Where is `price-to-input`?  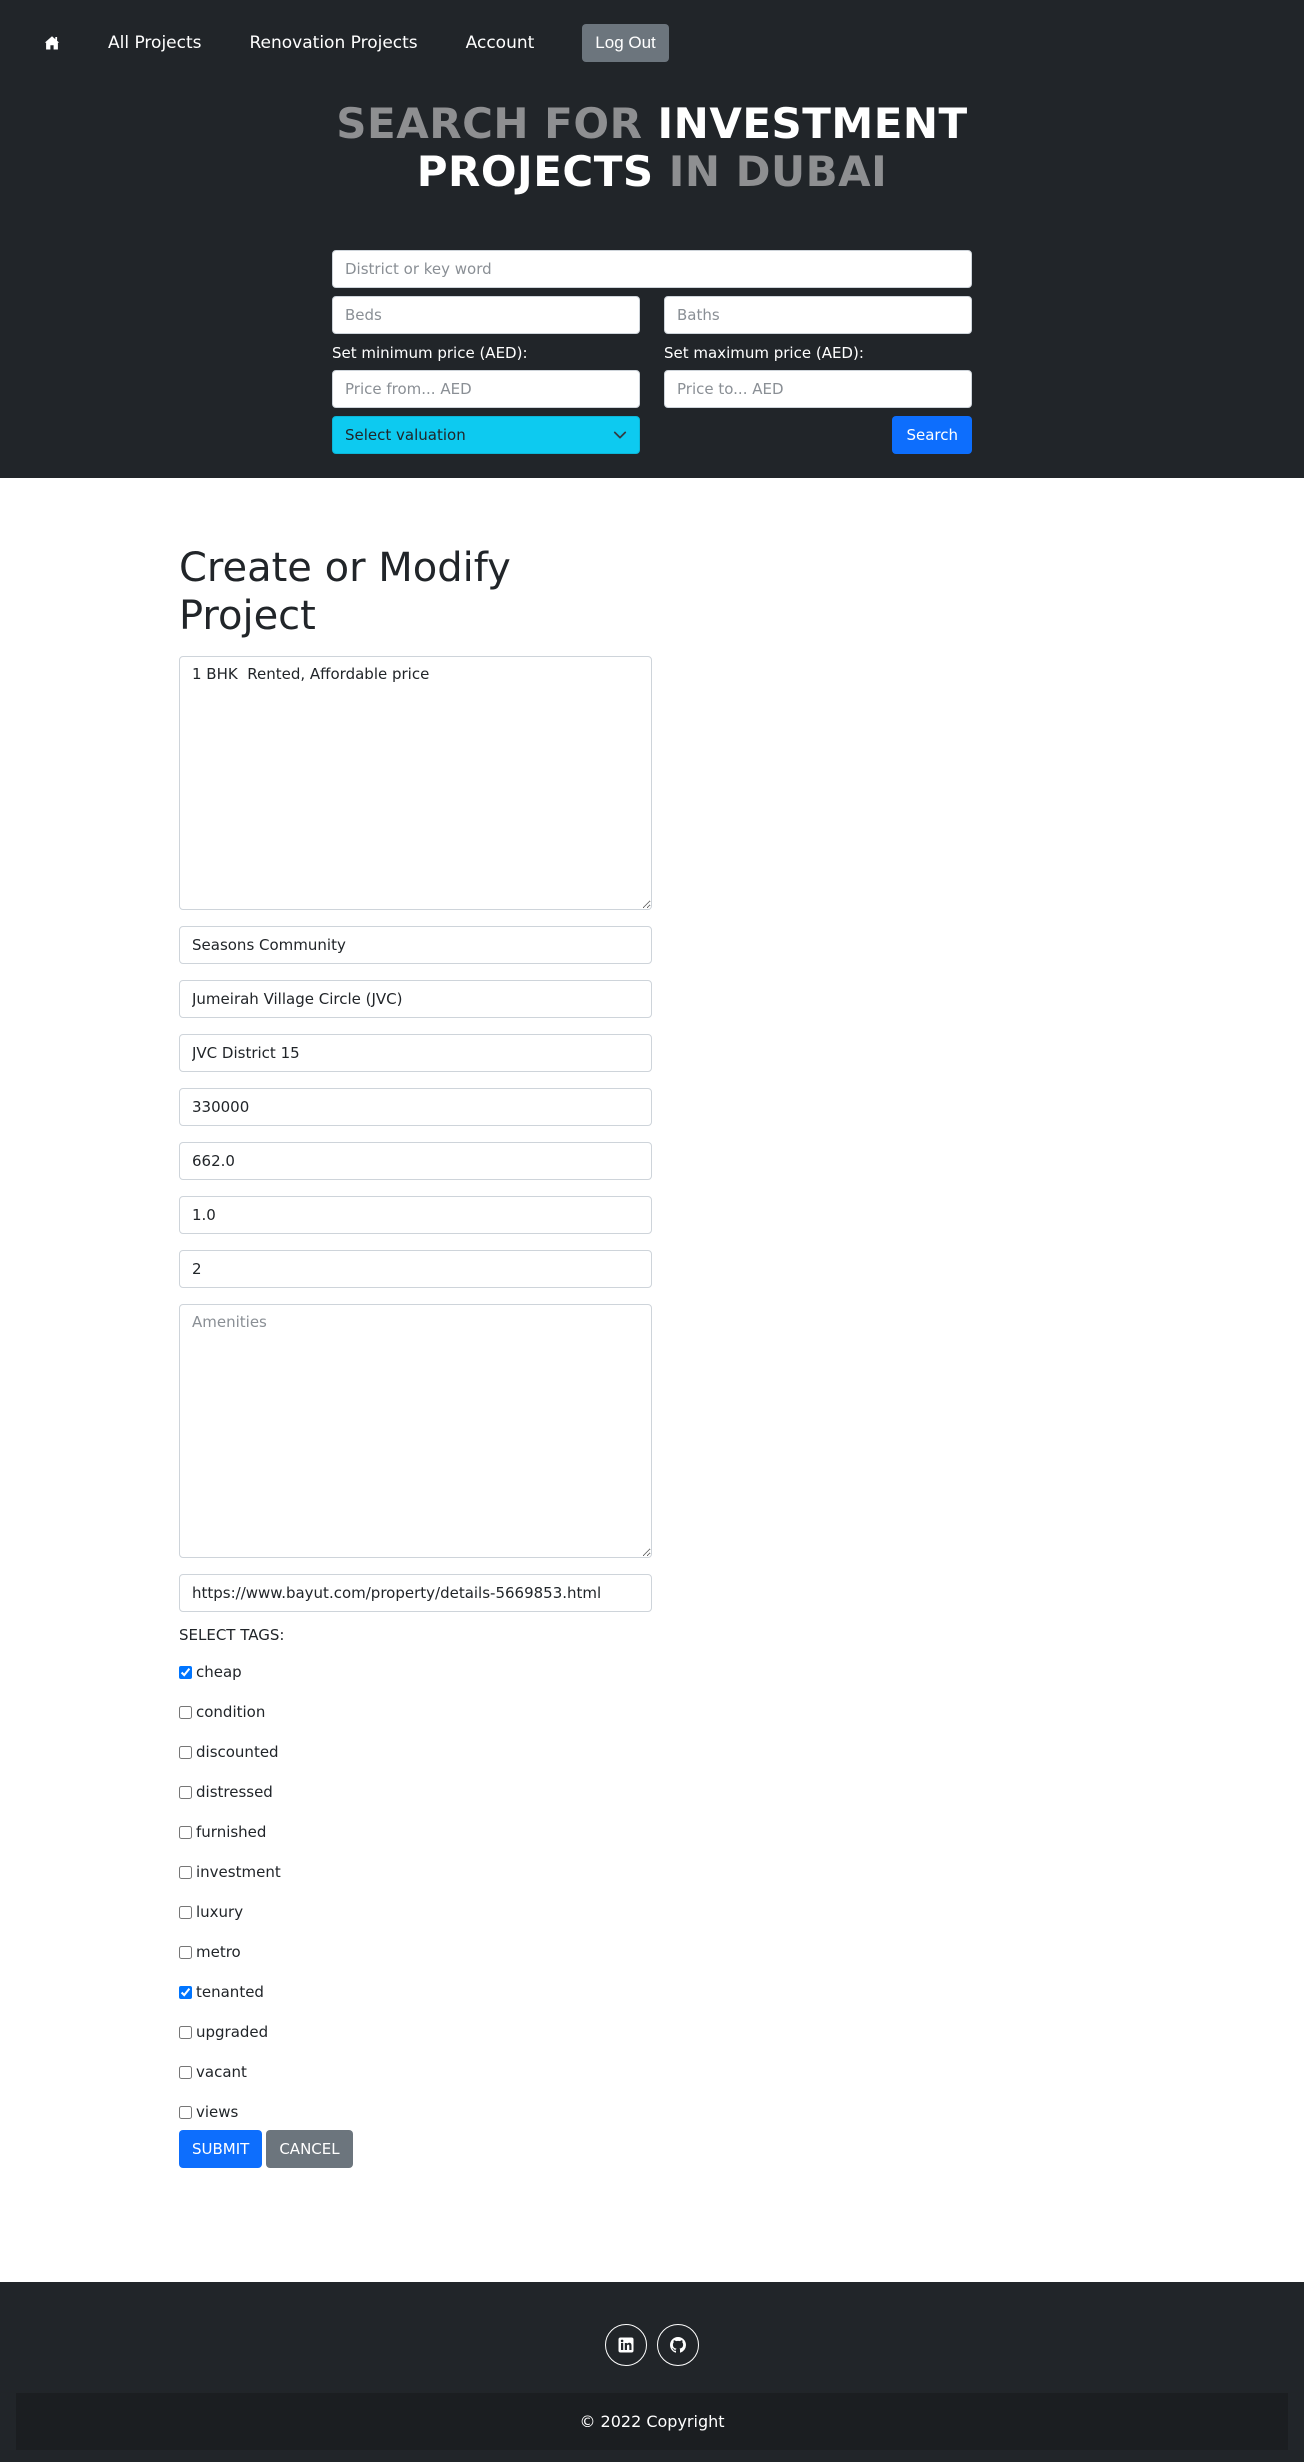 price-to-input is located at coordinates (818, 389).